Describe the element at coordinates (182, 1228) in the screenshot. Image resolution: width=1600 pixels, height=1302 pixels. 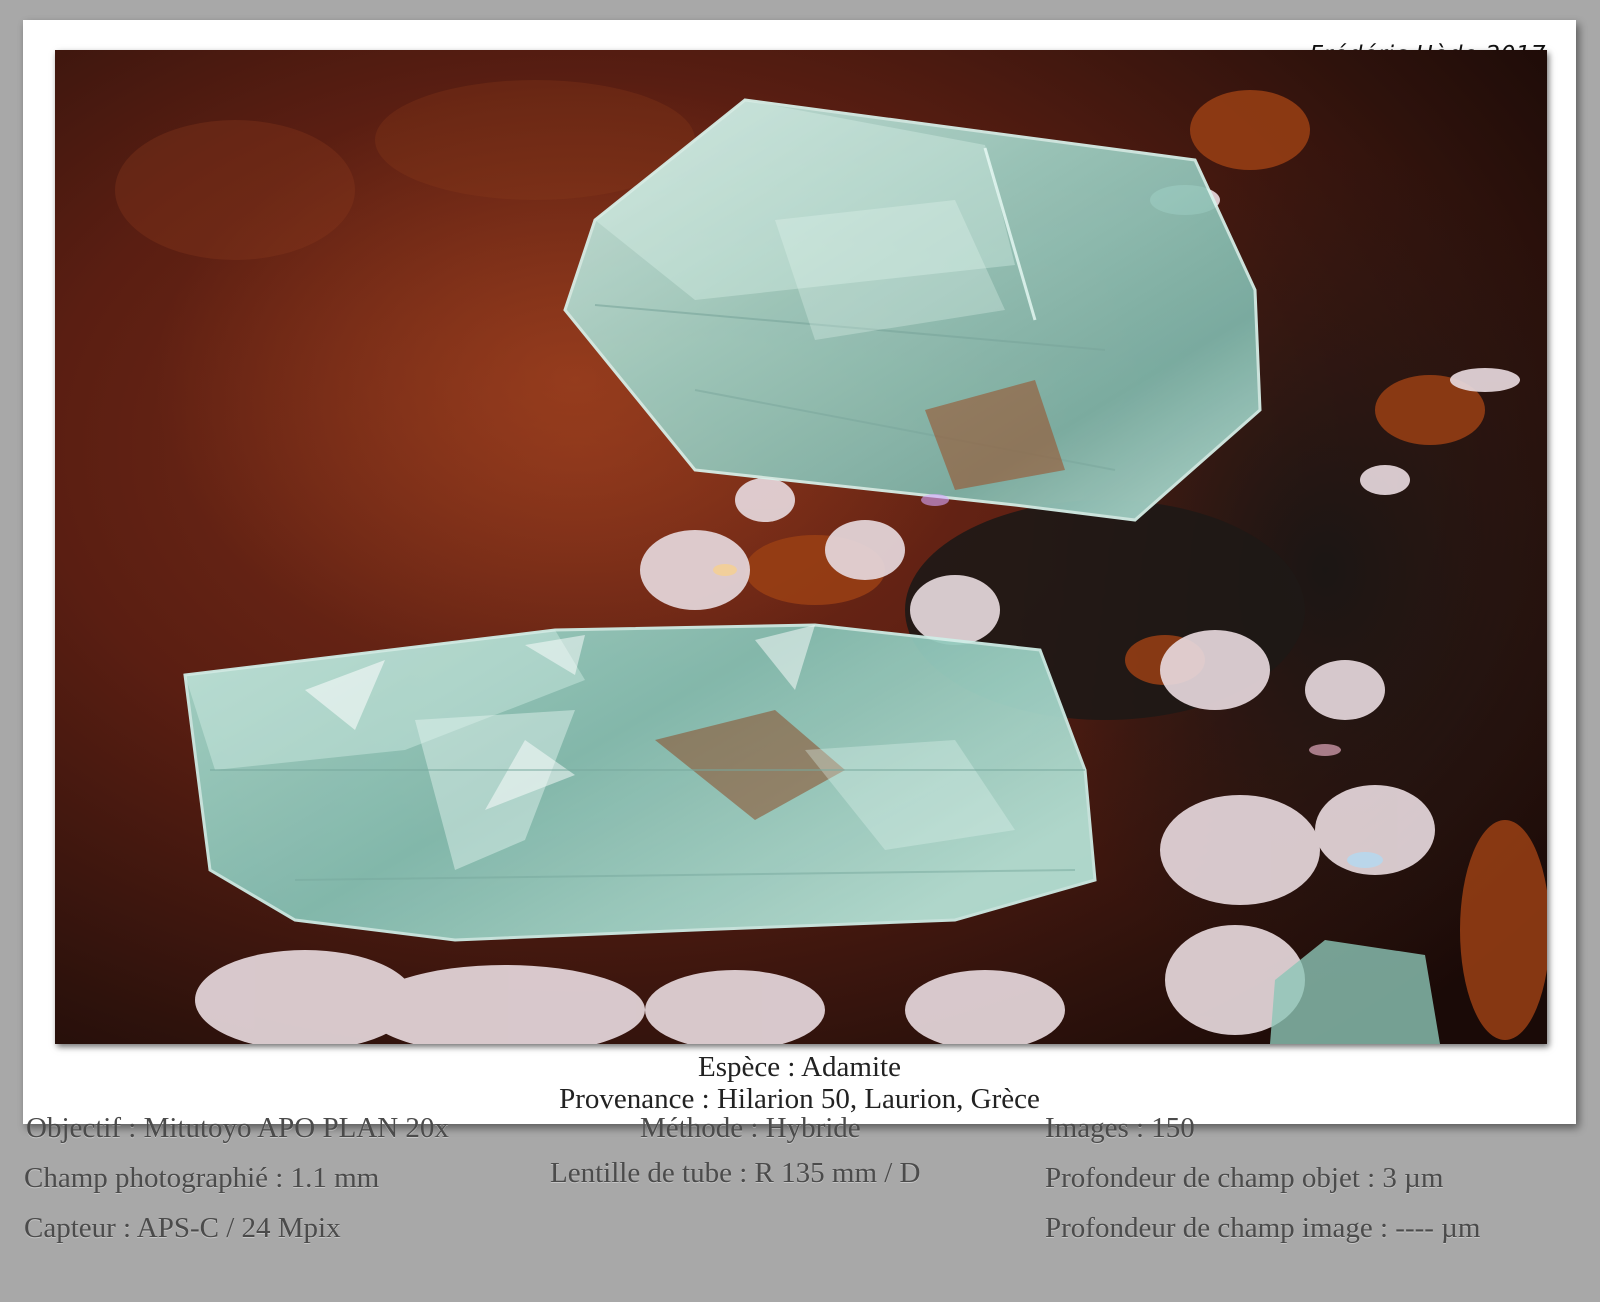
I see `sensor-label: Capteur : APS-C / 24 Mpix` at that location.